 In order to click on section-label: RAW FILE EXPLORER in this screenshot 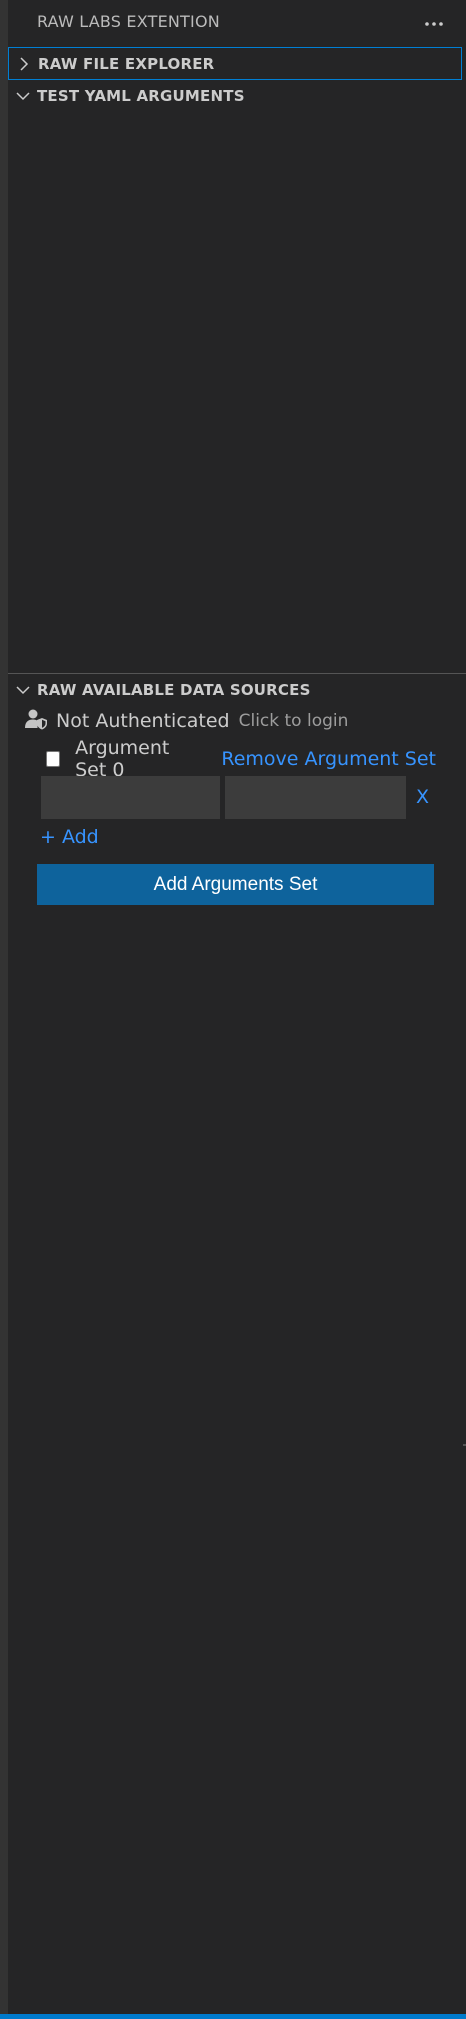, I will do `click(126, 63)`.